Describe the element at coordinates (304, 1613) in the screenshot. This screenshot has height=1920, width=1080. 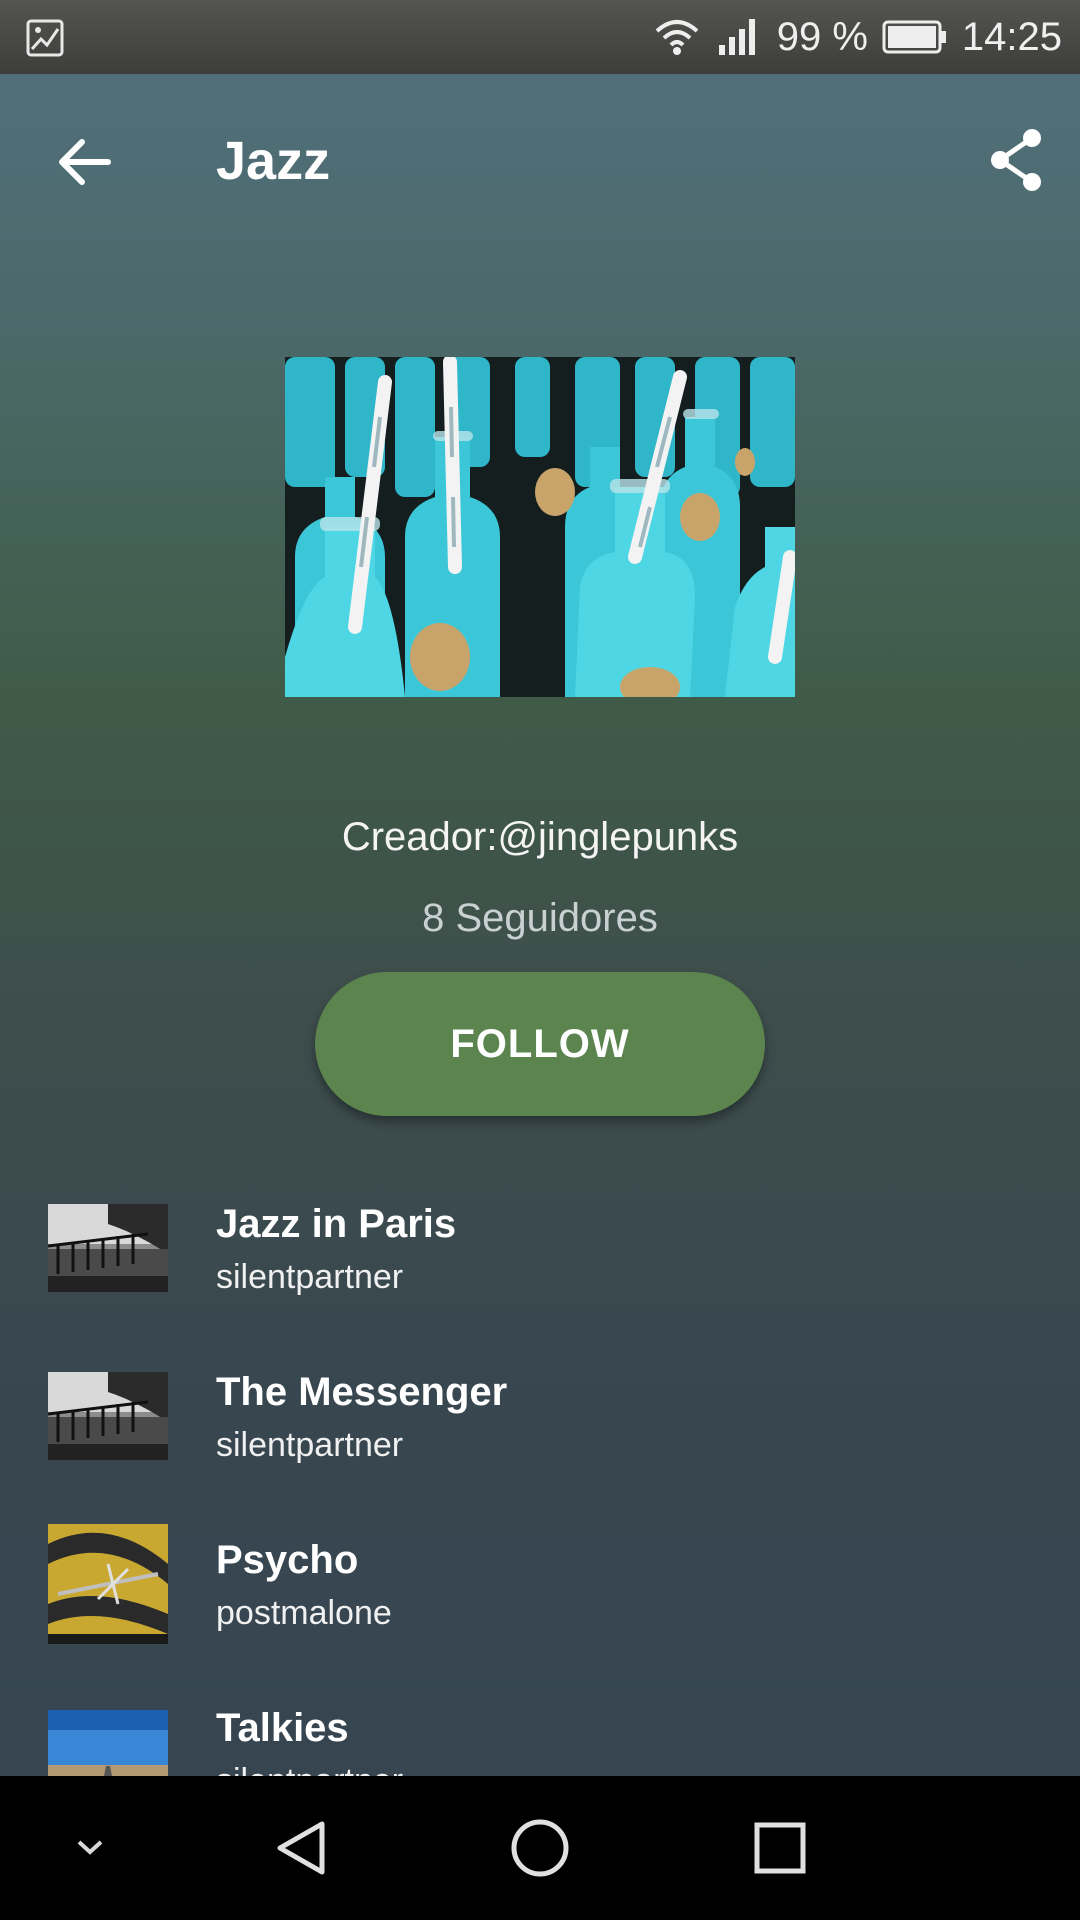
I see `track-artist: postmalone` at that location.